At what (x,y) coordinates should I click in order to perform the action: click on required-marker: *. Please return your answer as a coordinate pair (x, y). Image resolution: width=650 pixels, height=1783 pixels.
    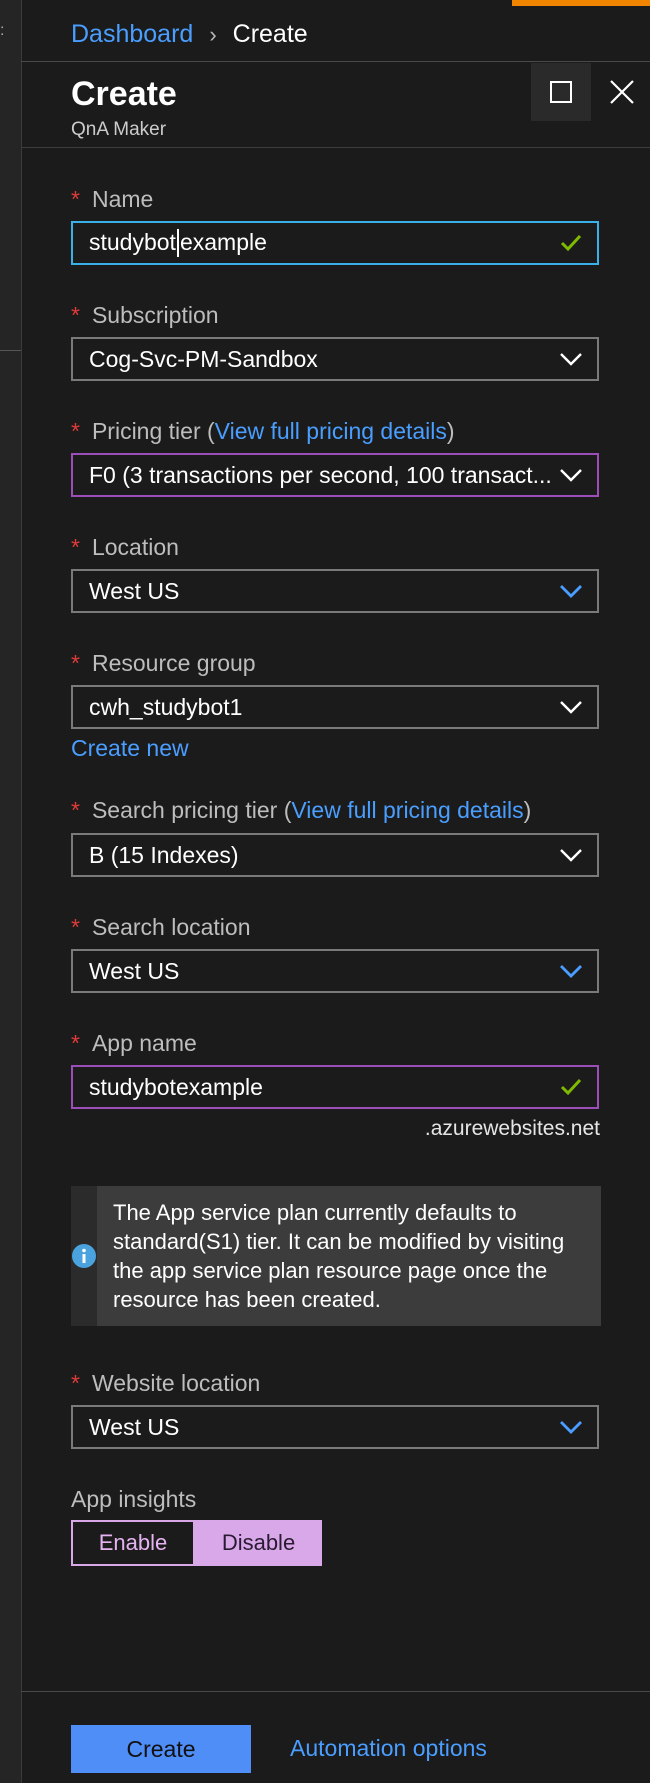
    Looking at the image, I should click on (75, 199).